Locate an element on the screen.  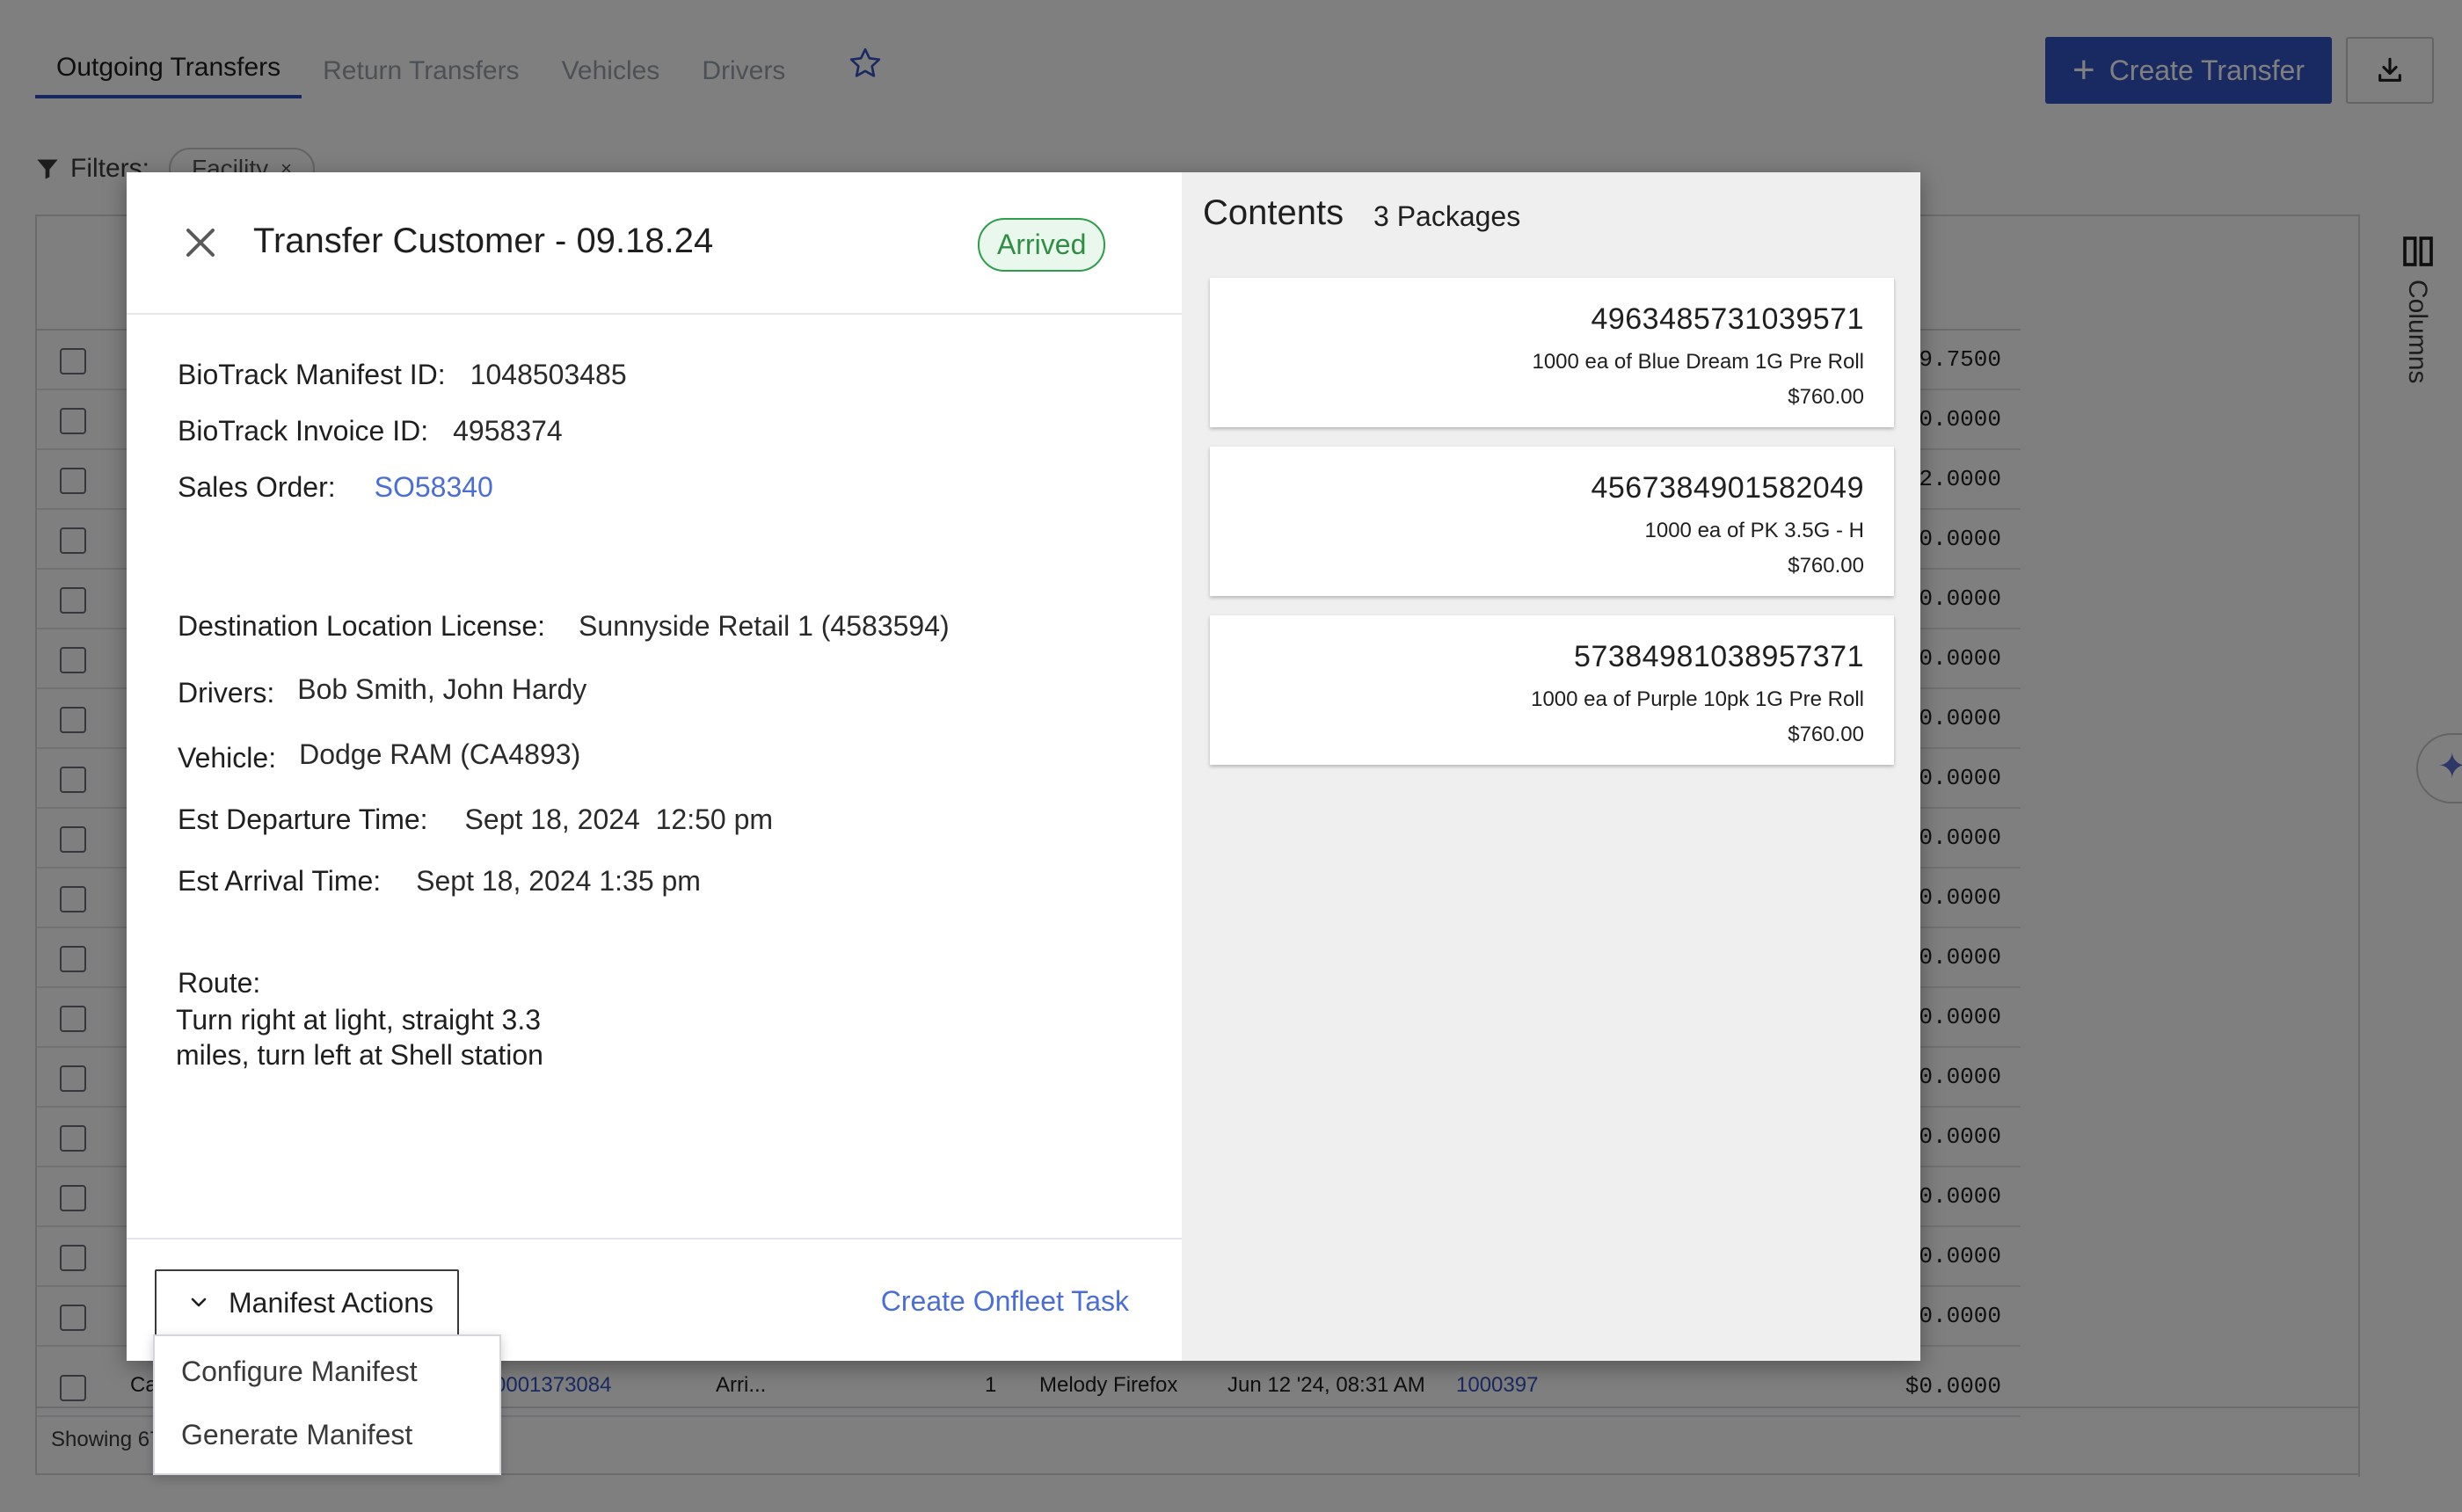
invoice-id-field: BioTrack Invoice ID: 4958374 is located at coordinates (370, 431).